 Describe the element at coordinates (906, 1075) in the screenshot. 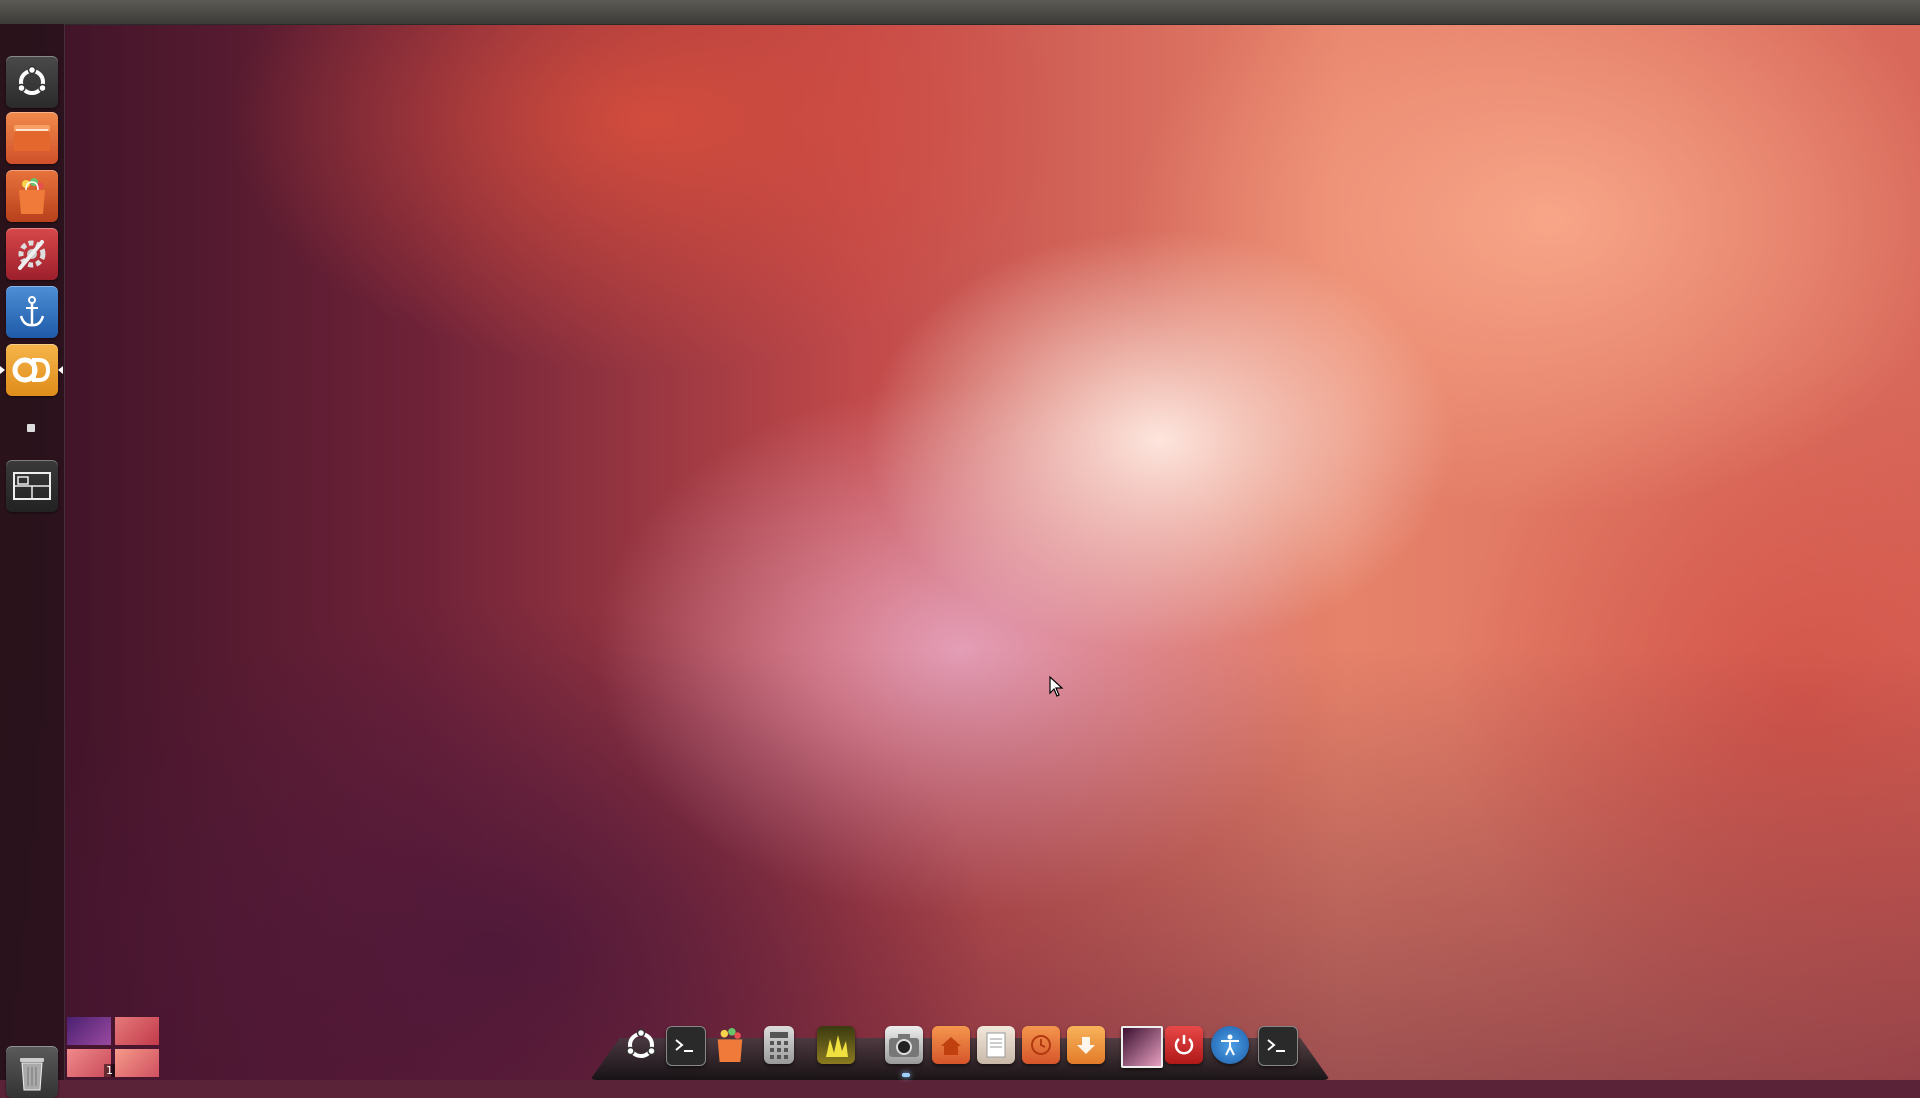

I see `running-indicator` at that location.